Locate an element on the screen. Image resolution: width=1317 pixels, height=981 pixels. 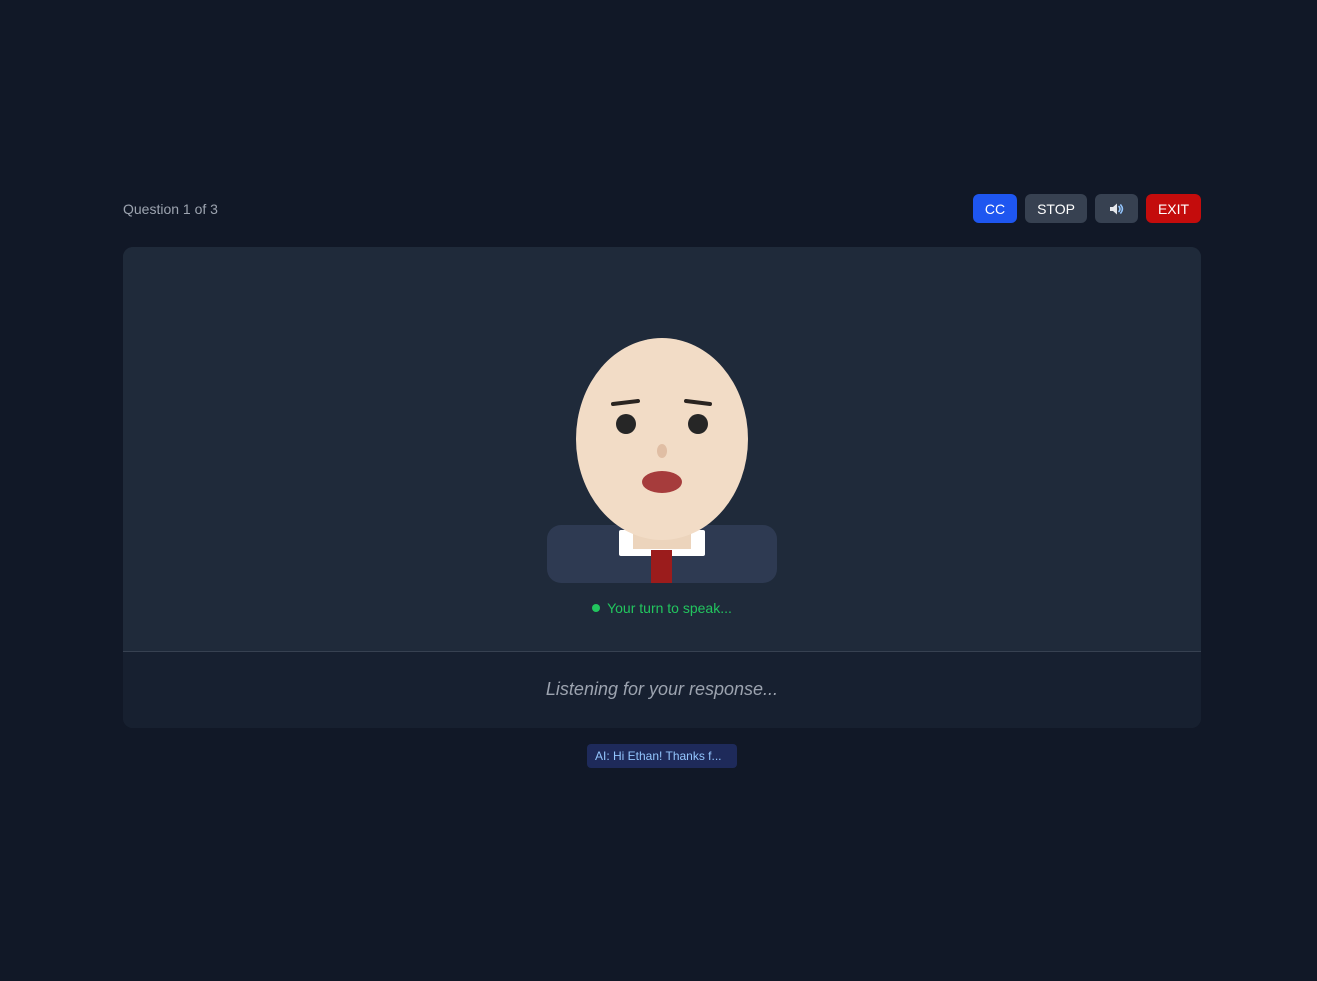
control-buttons: CC STOP EXIT is located at coordinates (1087, 208).